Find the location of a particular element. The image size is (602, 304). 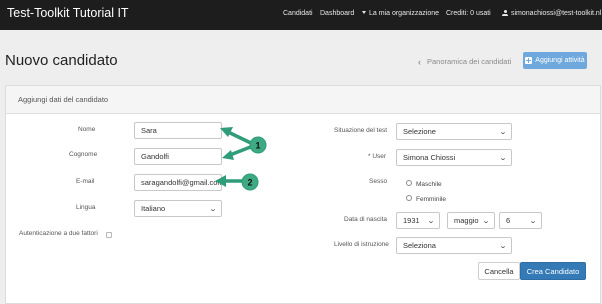

istruzione-label: Livello di istruzione is located at coordinates (361, 244).